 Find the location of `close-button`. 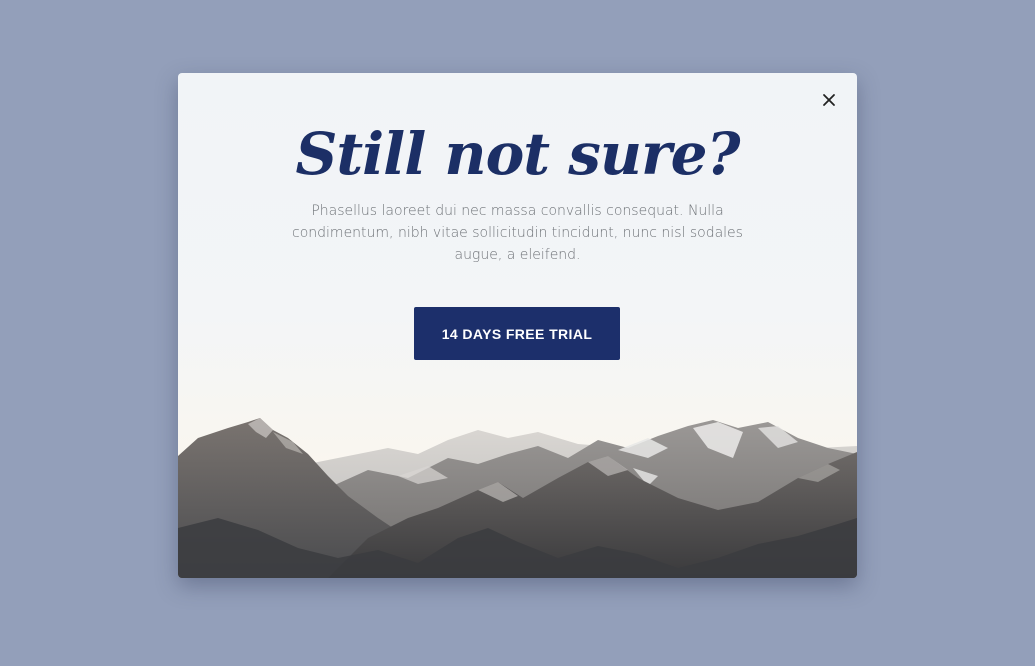

close-button is located at coordinates (829, 100).